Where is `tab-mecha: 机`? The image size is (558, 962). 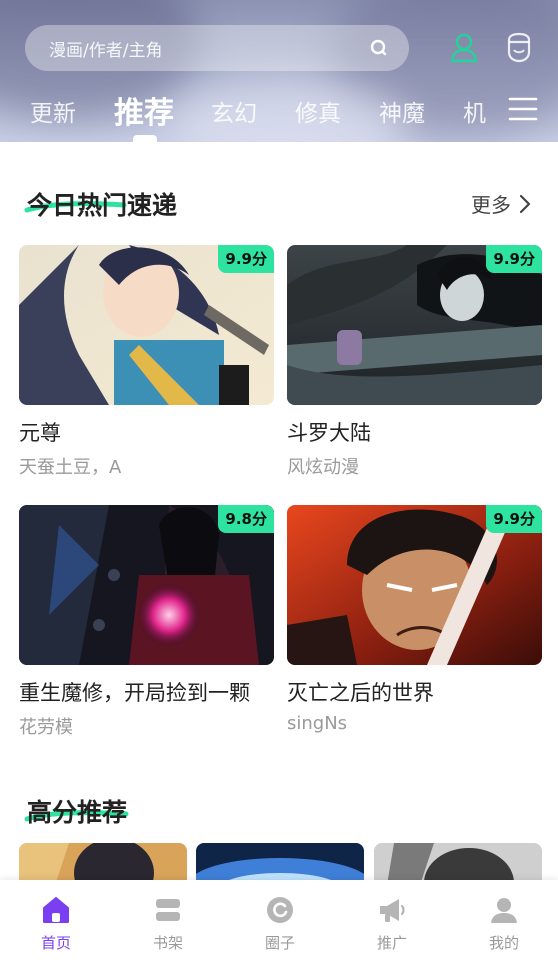 tab-mecha: 机 is located at coordinates (474, 111).